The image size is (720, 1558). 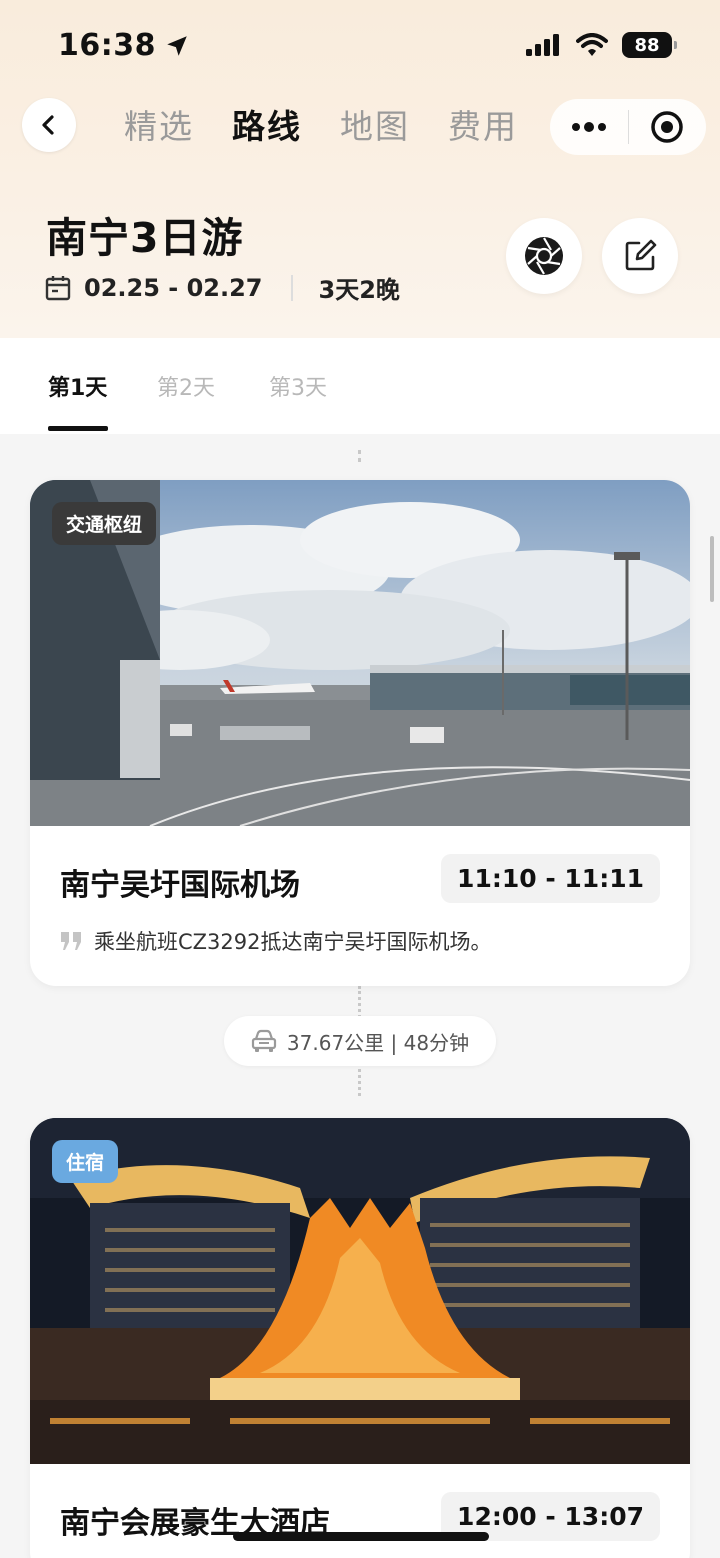 I want to click on scrollbar, so click(x=712, y=569).